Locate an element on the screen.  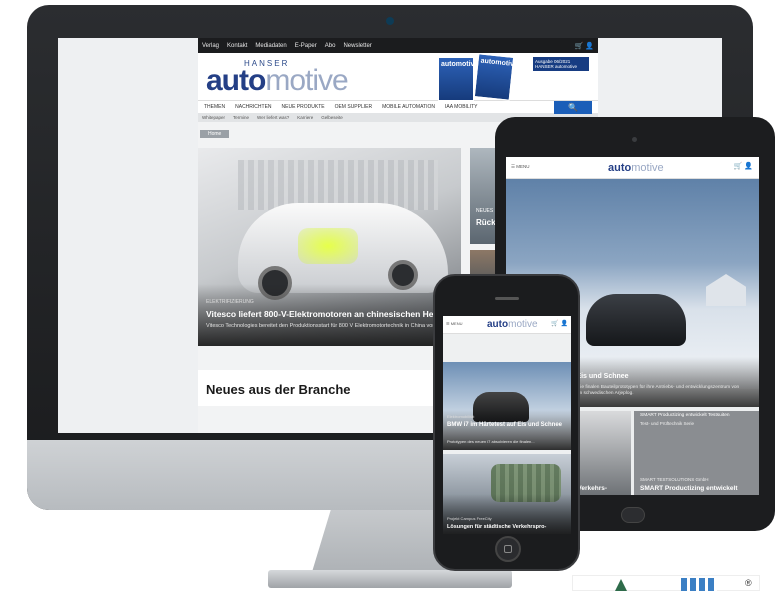
topbar-link-mediadaten: Mediadaten is located at coordinates (270, 46).